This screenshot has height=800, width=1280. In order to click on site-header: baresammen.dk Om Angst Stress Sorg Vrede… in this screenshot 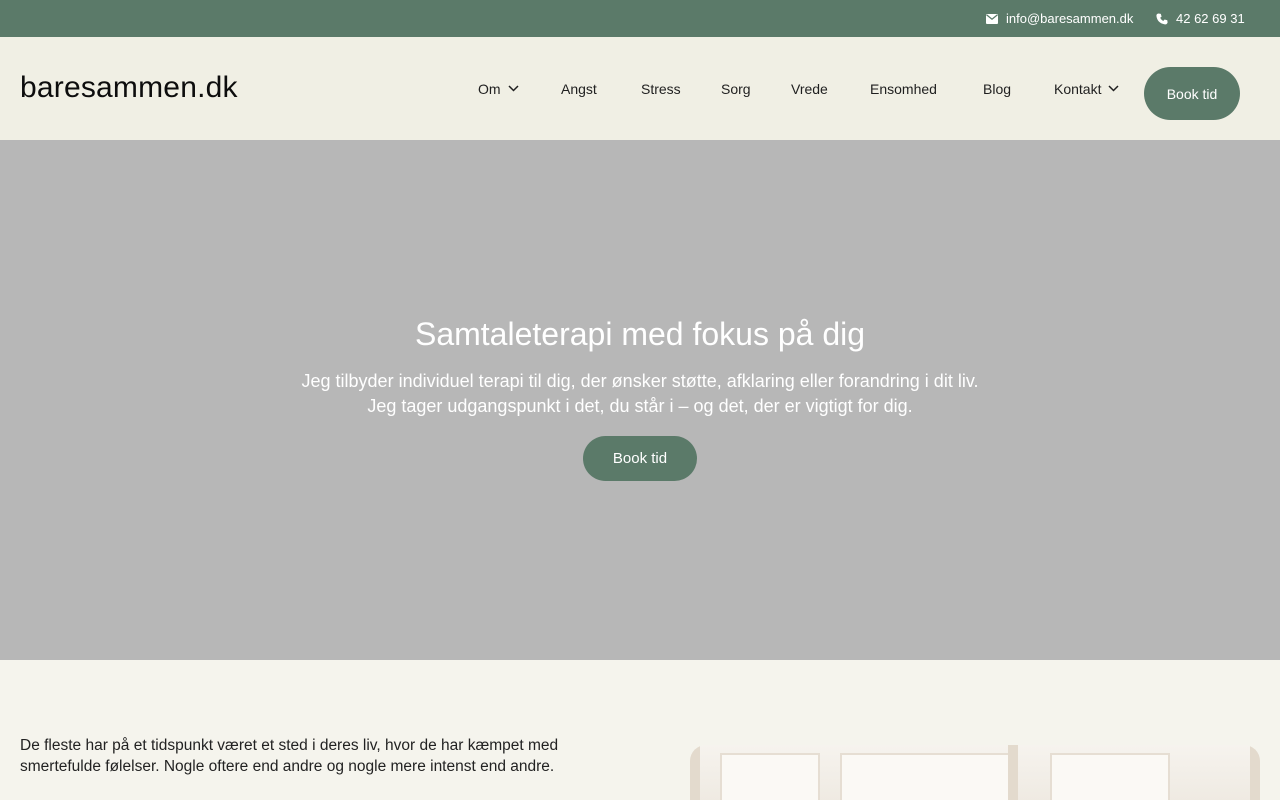, I will do `click(640, 88)`.